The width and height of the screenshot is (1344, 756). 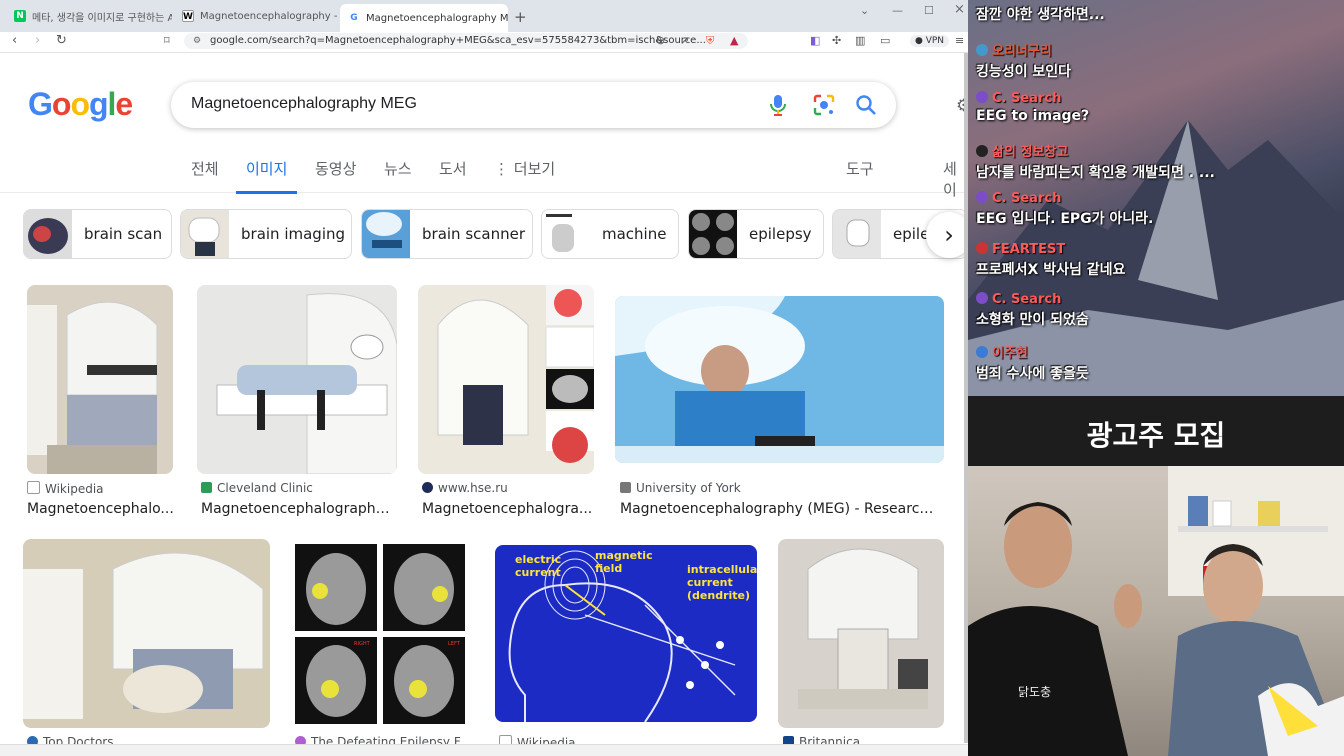 What do you see at coordinates (520, 17) in the screenshot?
I see `new-tab-icon: +` at bounding box center [520, 17].